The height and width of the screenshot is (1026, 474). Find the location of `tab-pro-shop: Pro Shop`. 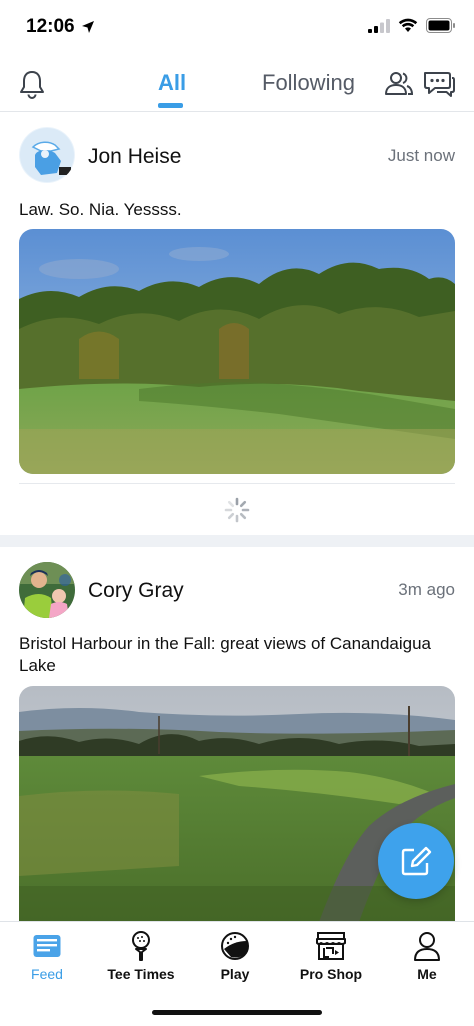

tab-pro-shop: Pro Shop is located at coordinates (331, 956).